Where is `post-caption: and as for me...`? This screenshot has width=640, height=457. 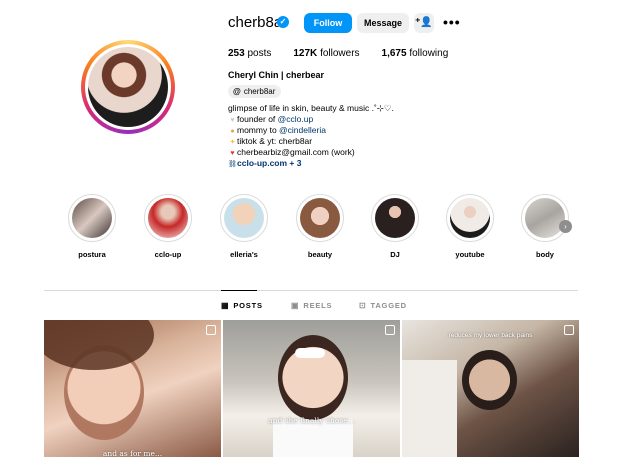 post-caption: and as for me... is located at coordinates (132, 453).